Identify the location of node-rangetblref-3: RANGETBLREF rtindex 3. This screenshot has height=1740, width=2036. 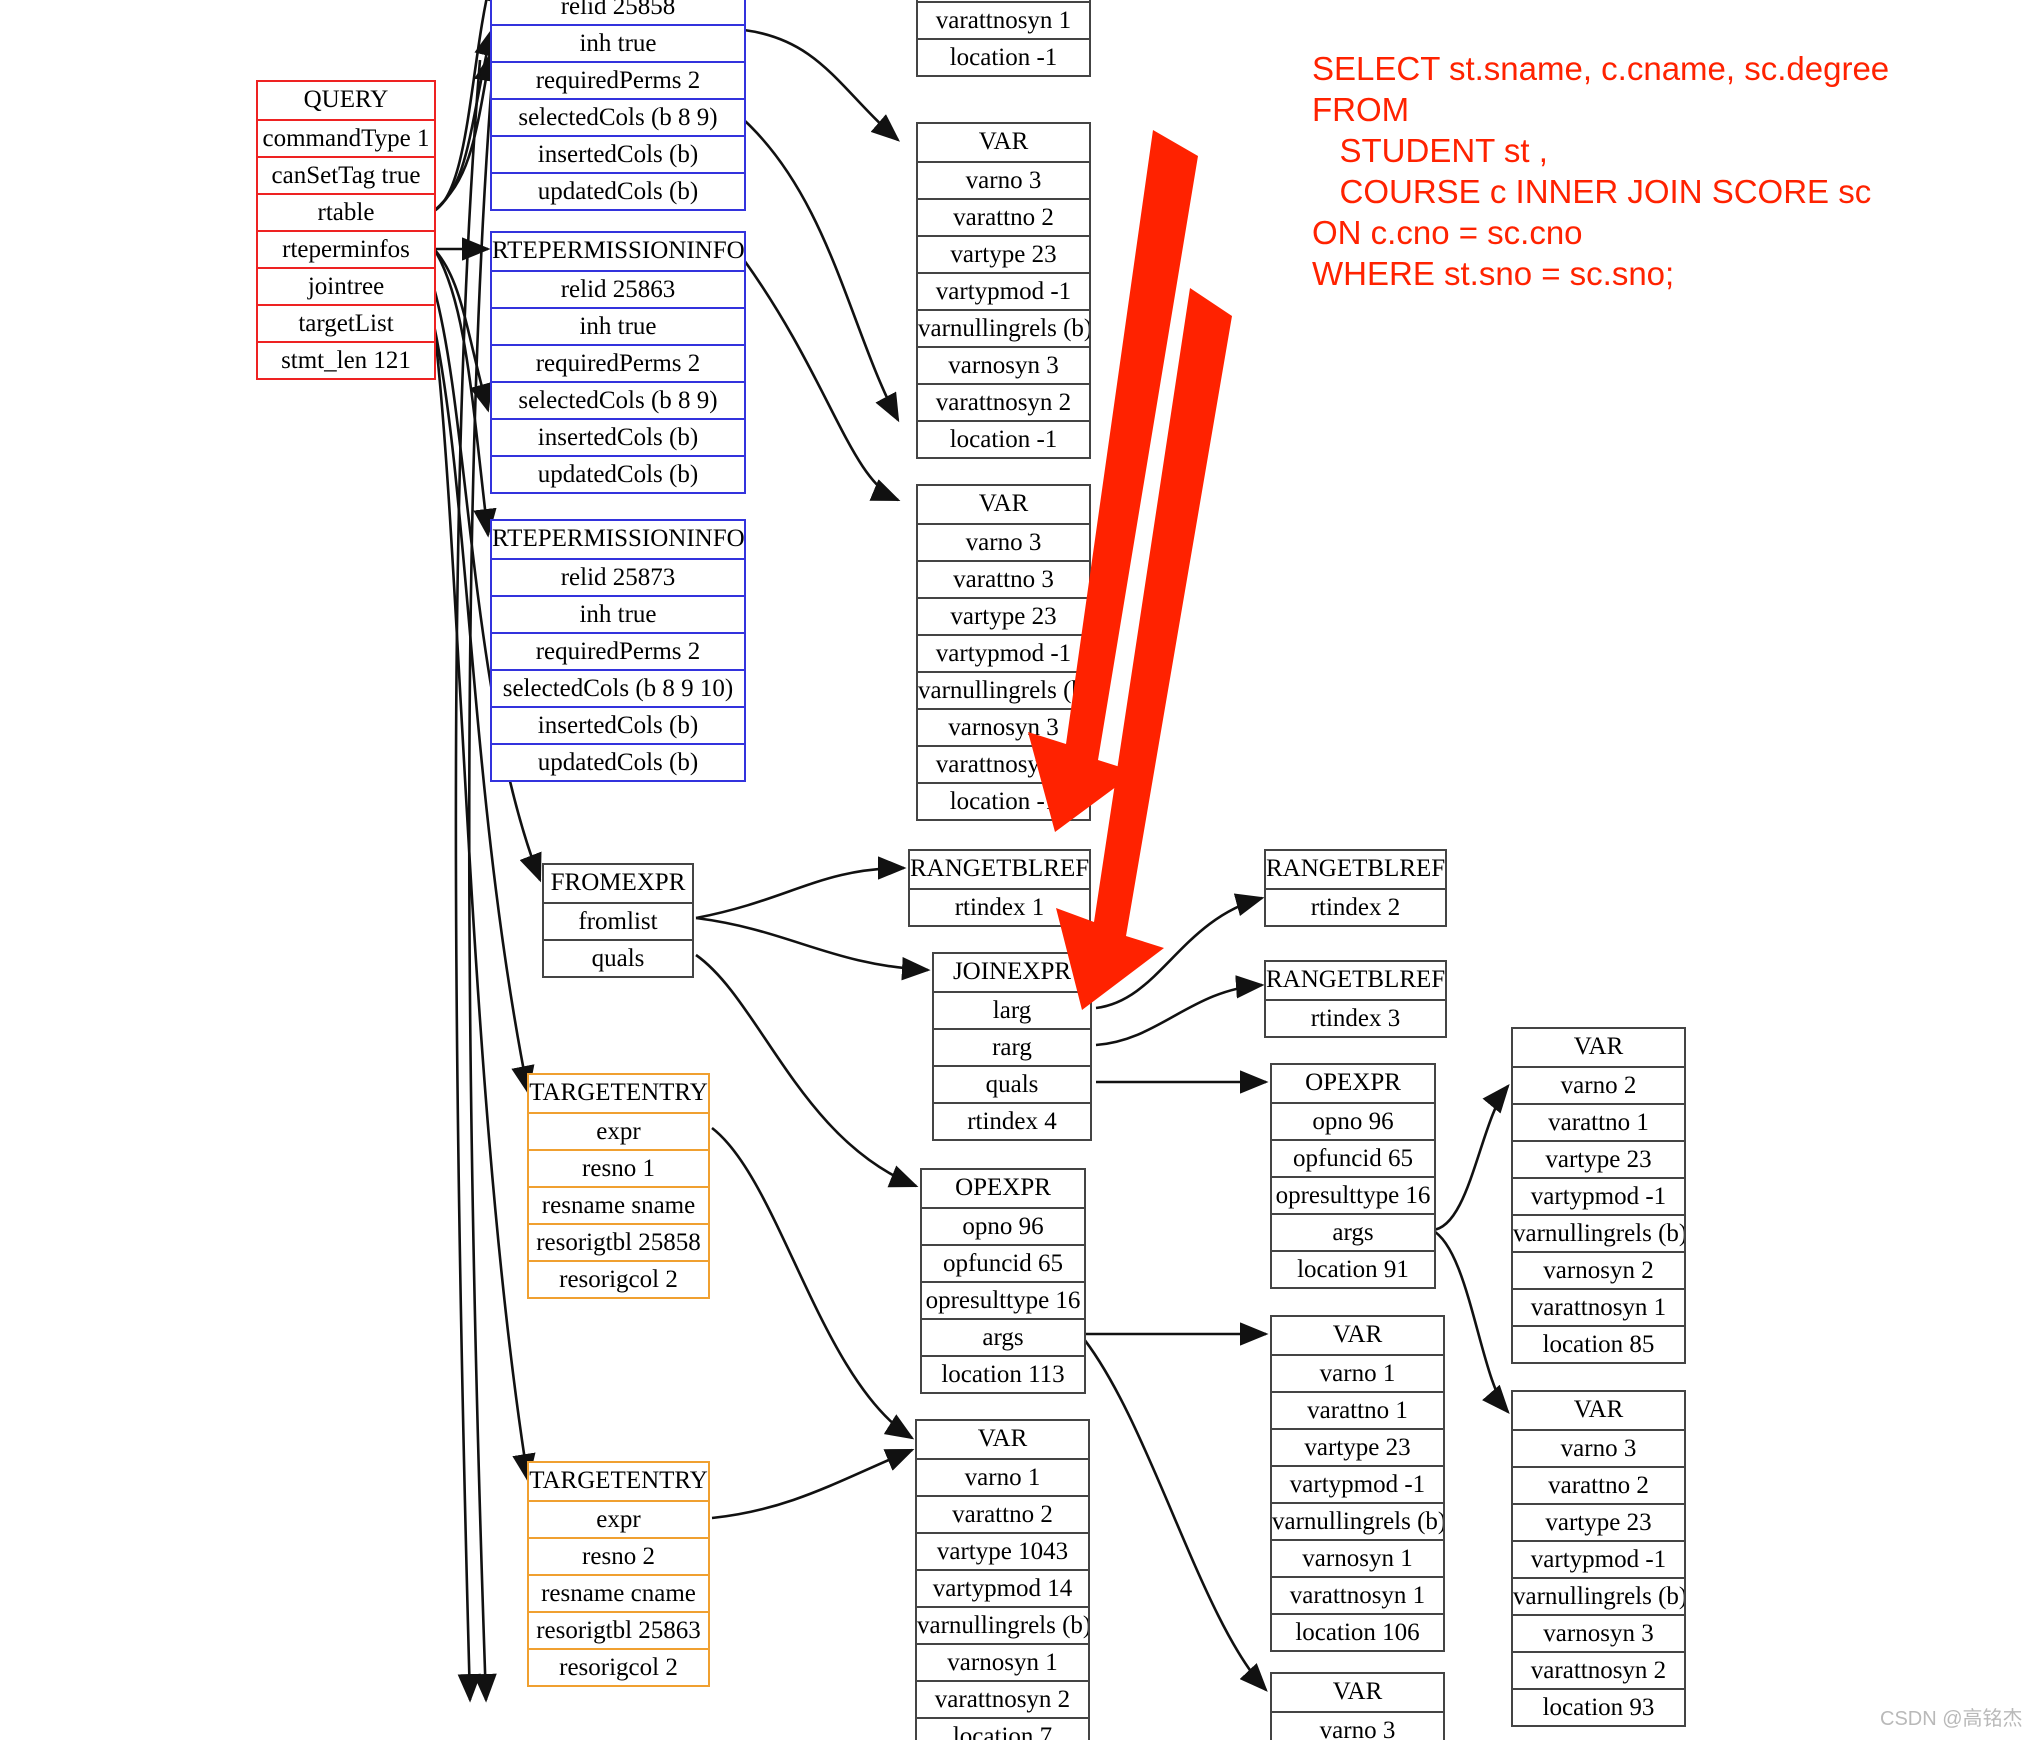
(1355, 999).